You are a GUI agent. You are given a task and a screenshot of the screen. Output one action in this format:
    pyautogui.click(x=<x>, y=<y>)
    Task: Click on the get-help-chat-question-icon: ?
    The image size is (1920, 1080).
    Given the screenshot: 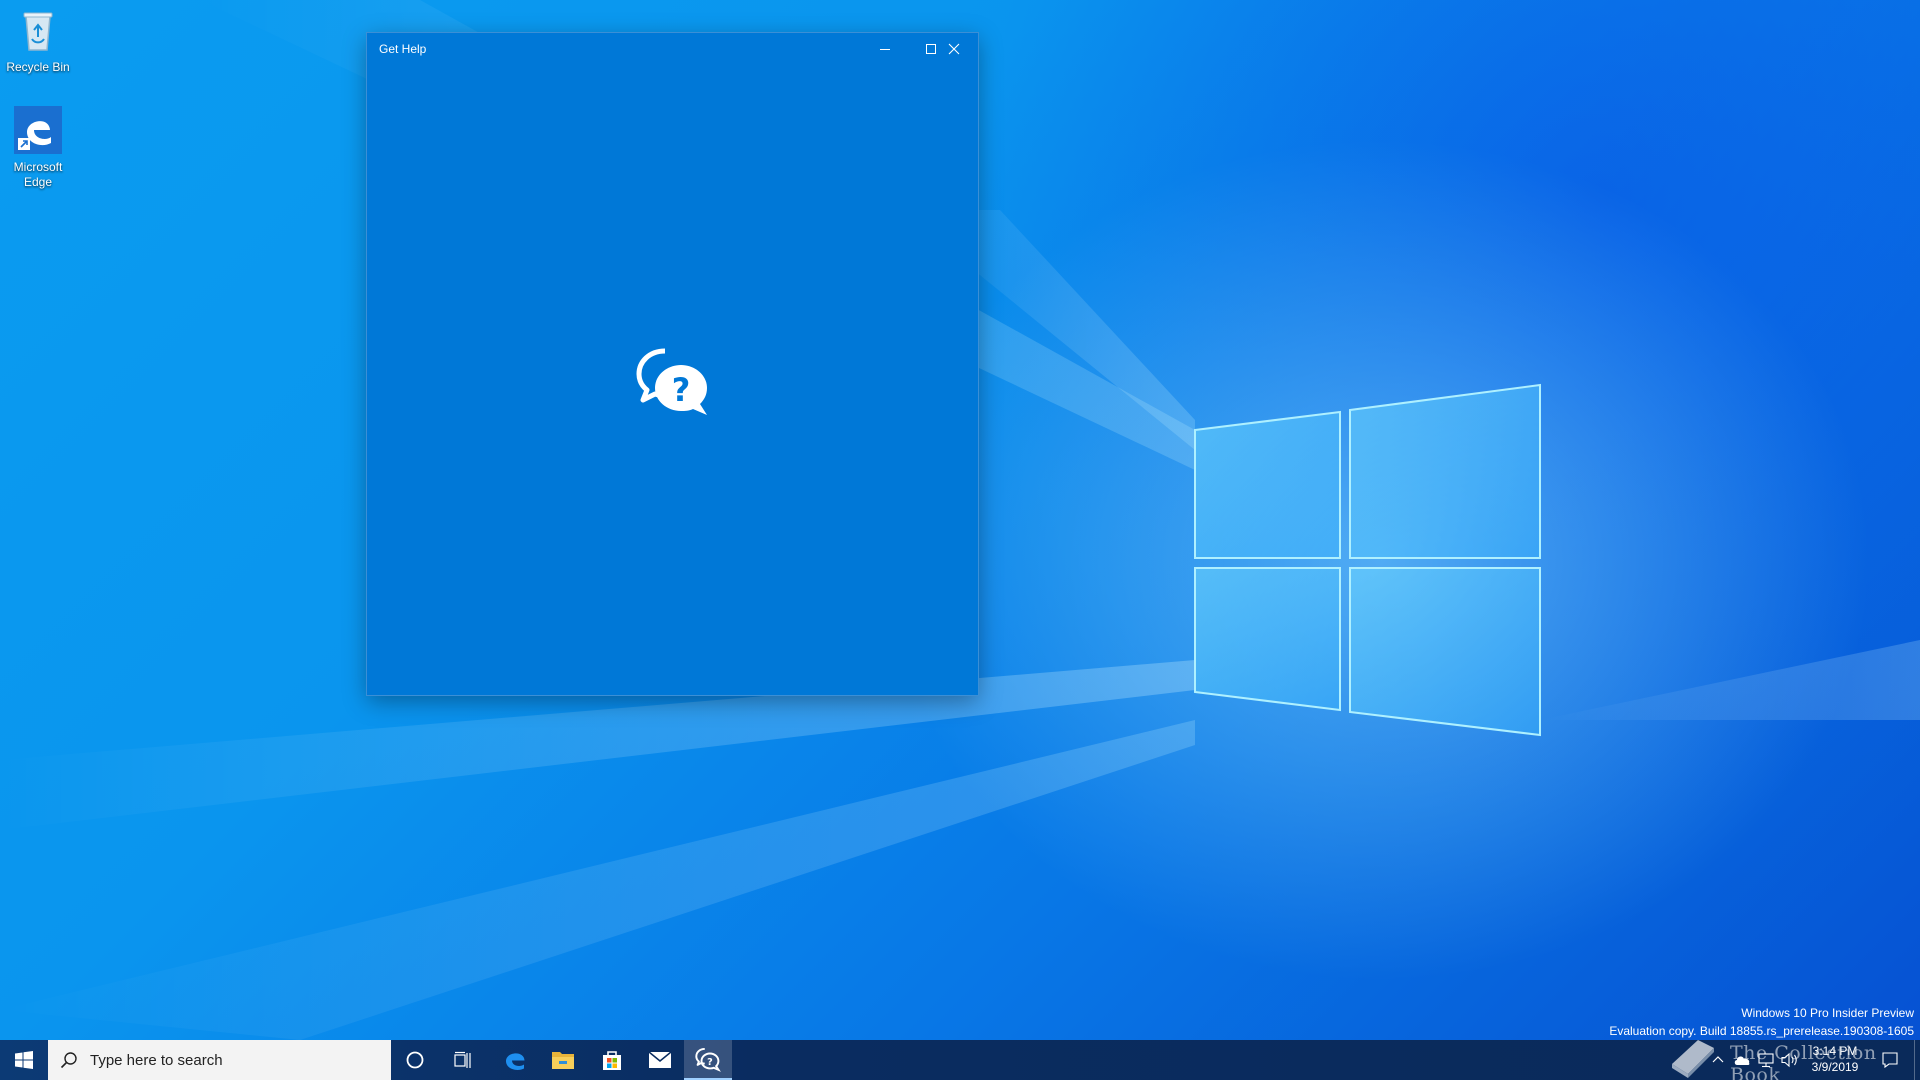 What is the action you would take?
    pyautogui.click(x=671, y=381)
    